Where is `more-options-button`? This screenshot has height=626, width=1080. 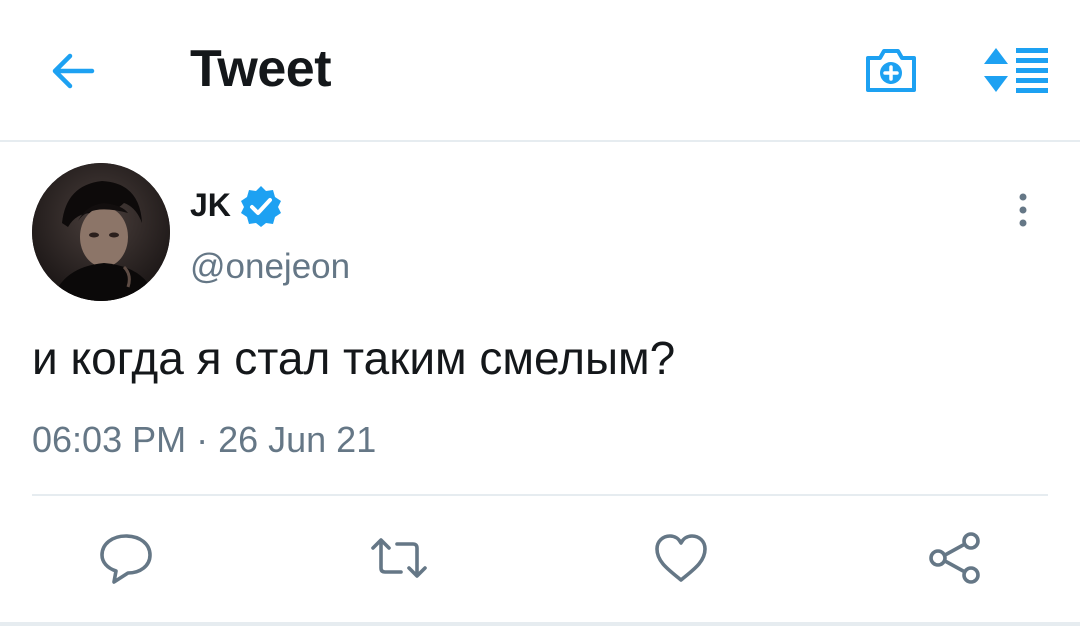
more-options-button is located at coordinates (1023, 210).